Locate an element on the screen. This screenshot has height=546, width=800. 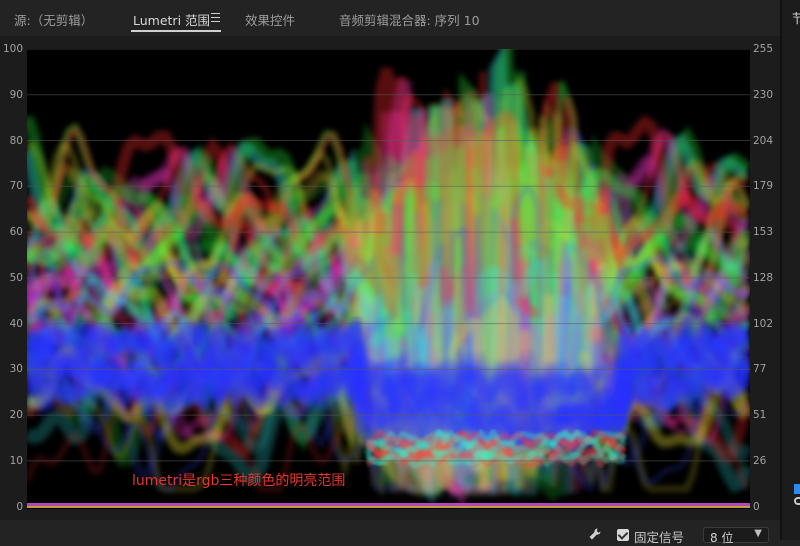
left-axis-tick: 90 is located at coordinates (16, 94).